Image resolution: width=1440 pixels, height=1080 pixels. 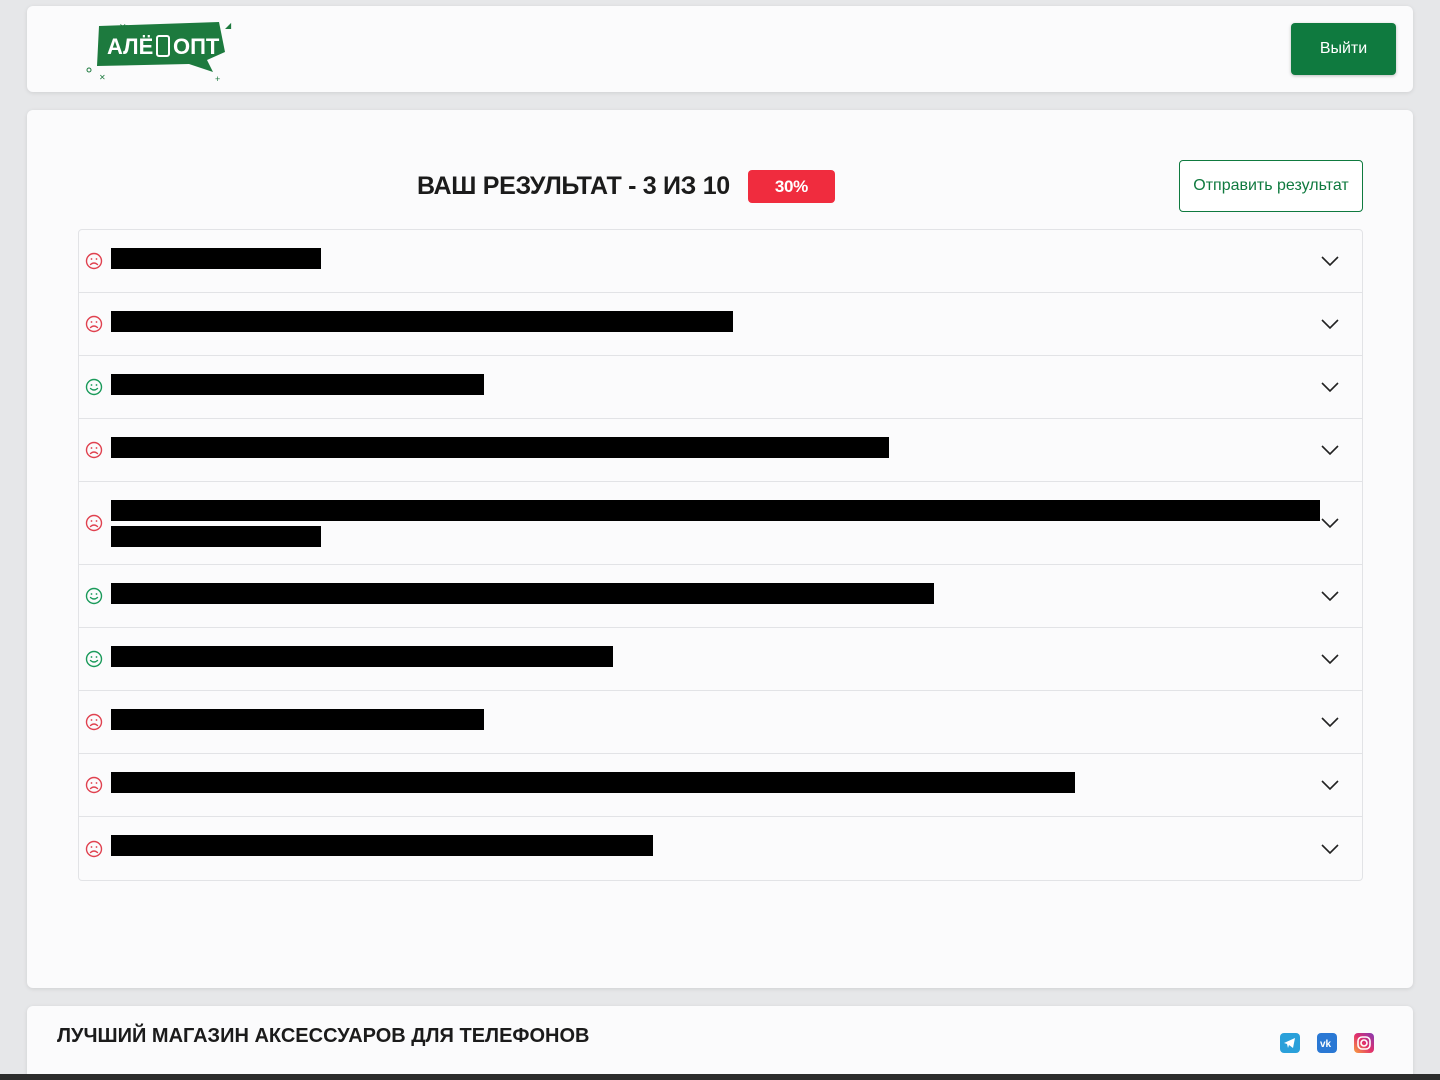 I want to click on result-title-text: ВАШ РЕЗУЛЬТАТ - 3 ИЗ 10, so click(x=573, y=186).